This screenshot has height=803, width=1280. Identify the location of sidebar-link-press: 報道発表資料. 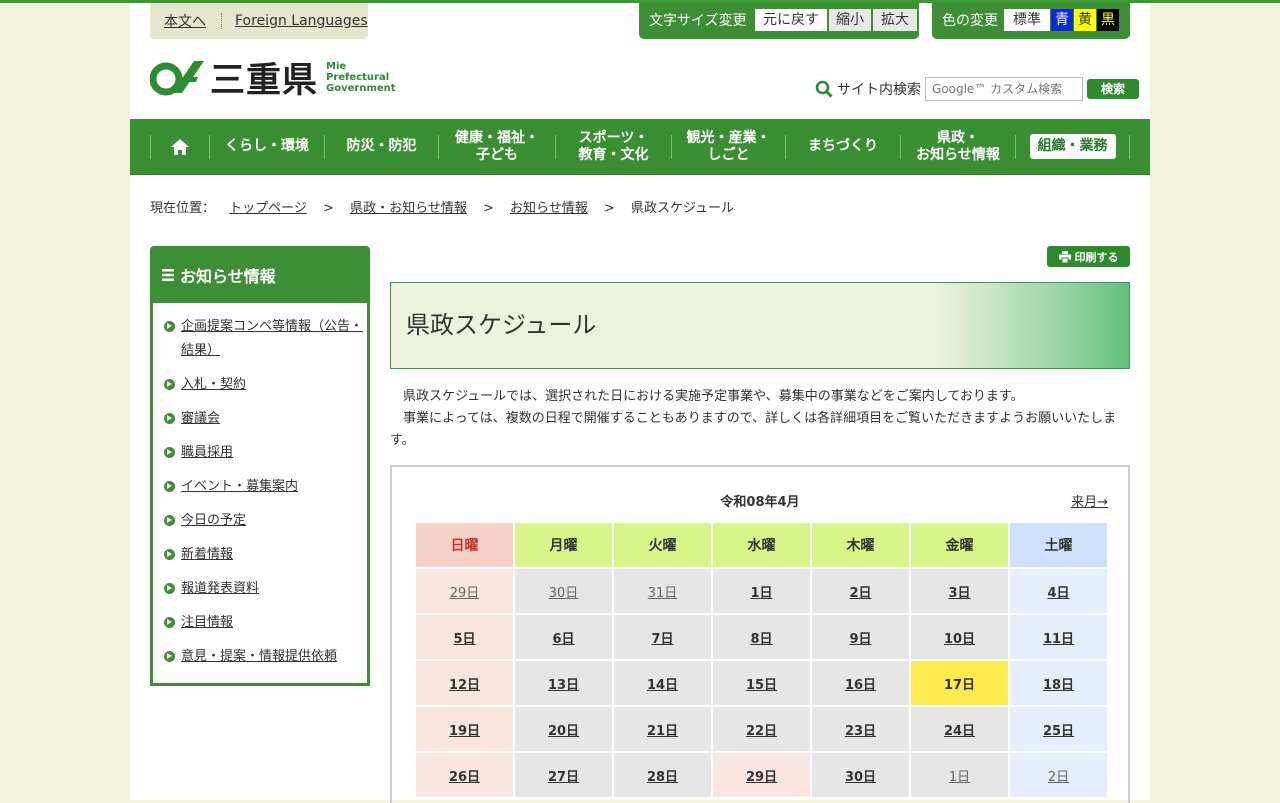
(220, 588).